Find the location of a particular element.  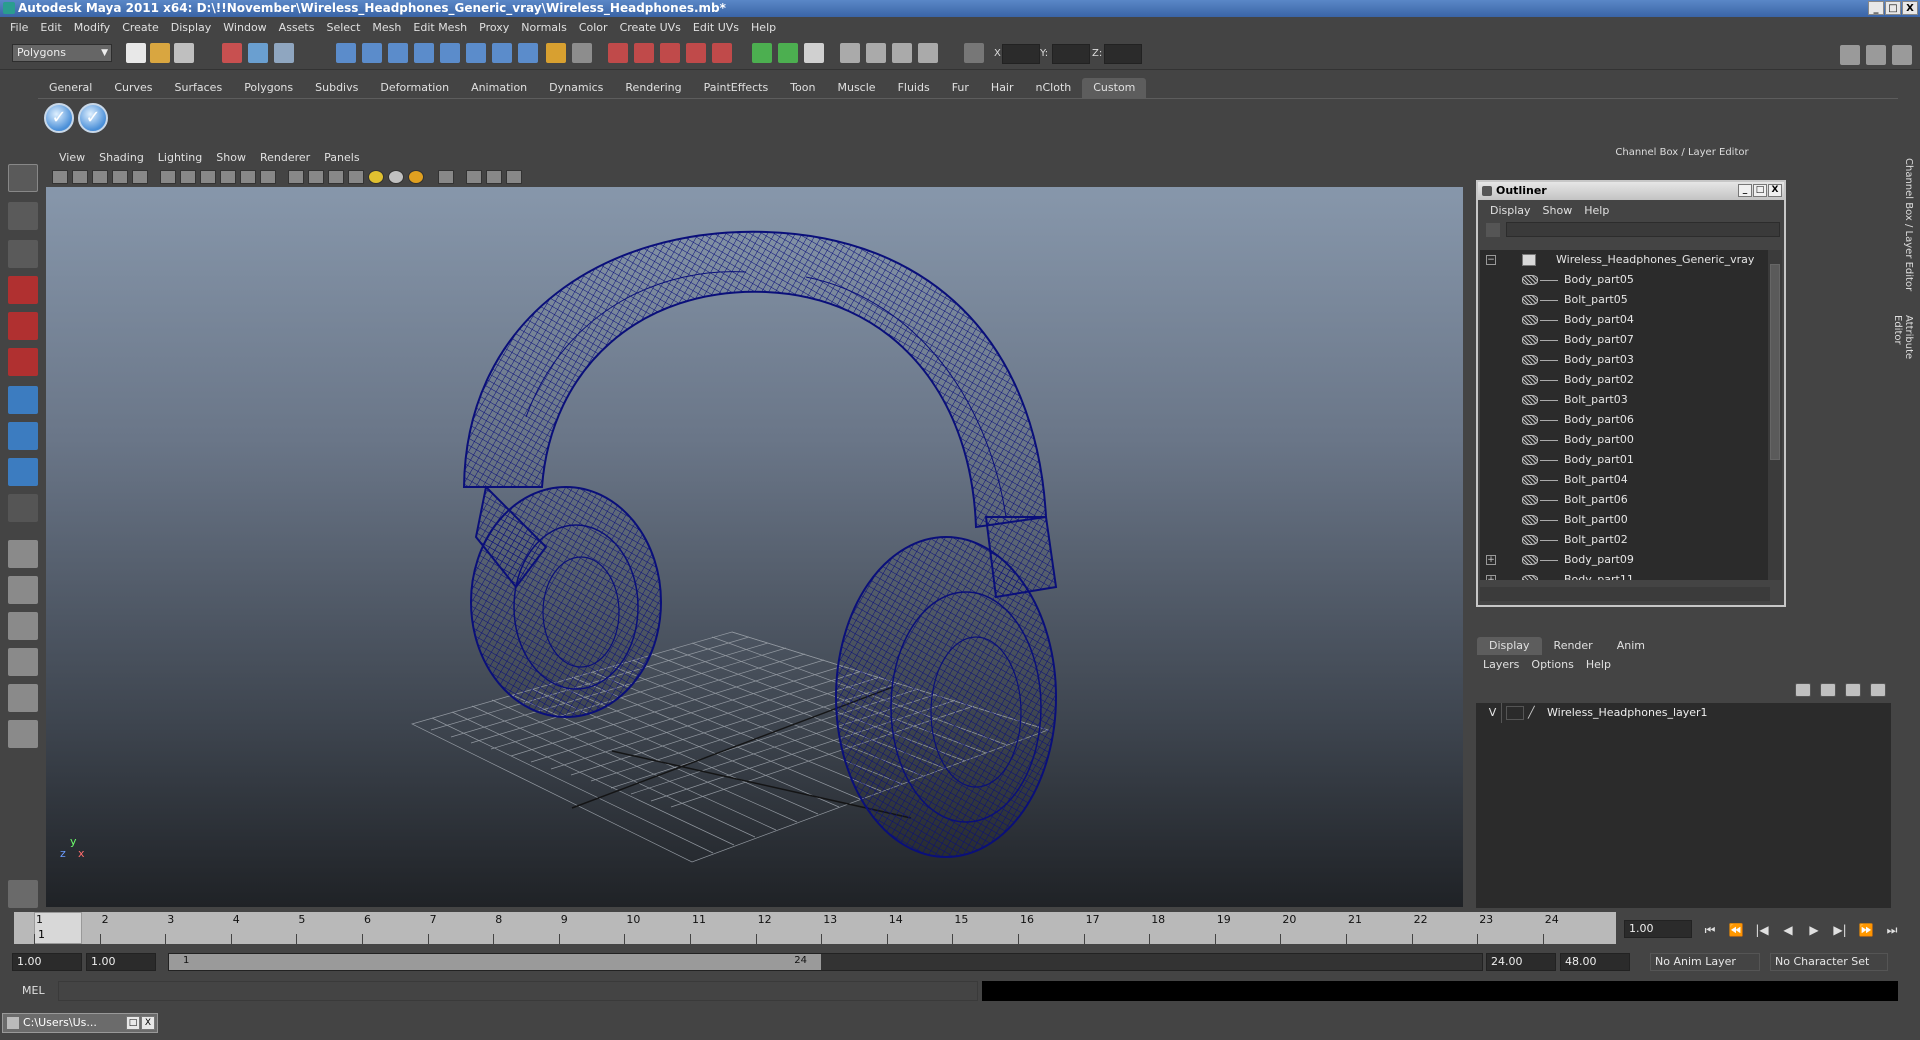

outliner-close-button: X is located at coordinates (1775, 190).